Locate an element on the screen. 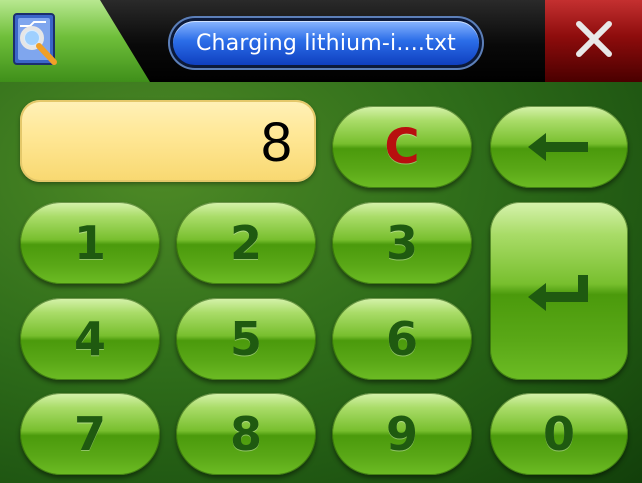  filename-pill: Charging lithium-i....txt is located at coordinates (326, 43).